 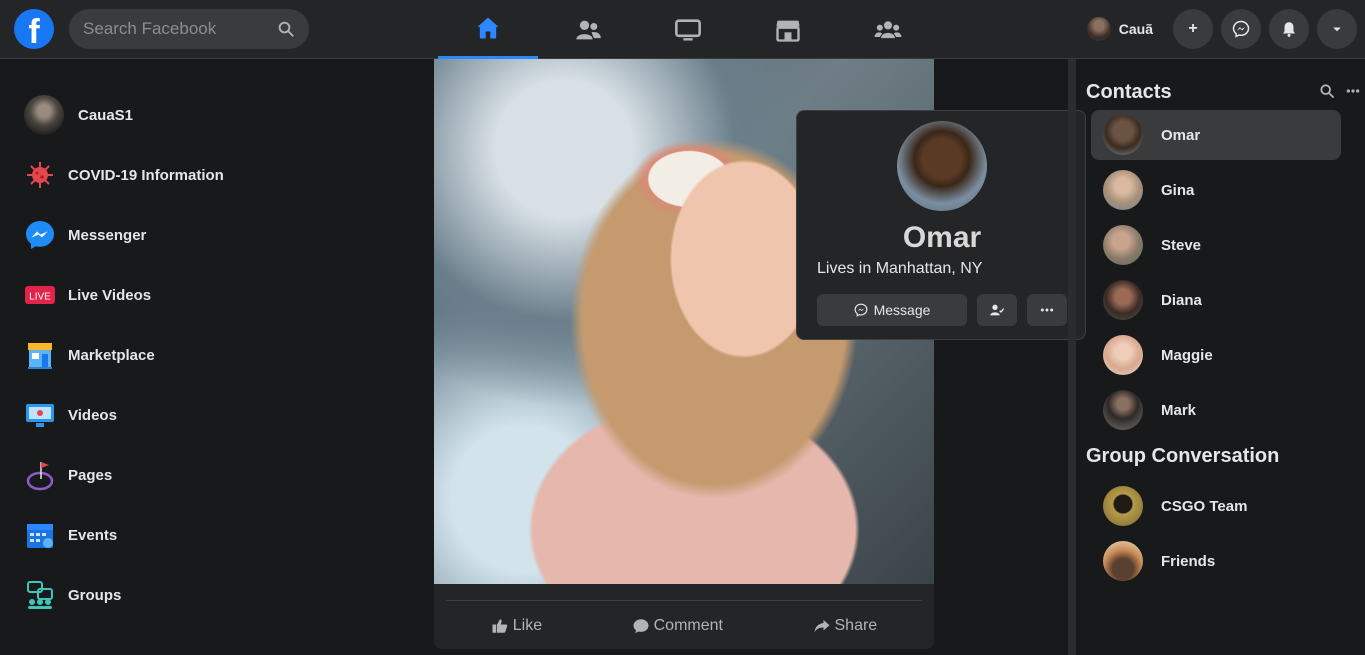 I want to click on like-button: Like, so click(x=516, y=626).